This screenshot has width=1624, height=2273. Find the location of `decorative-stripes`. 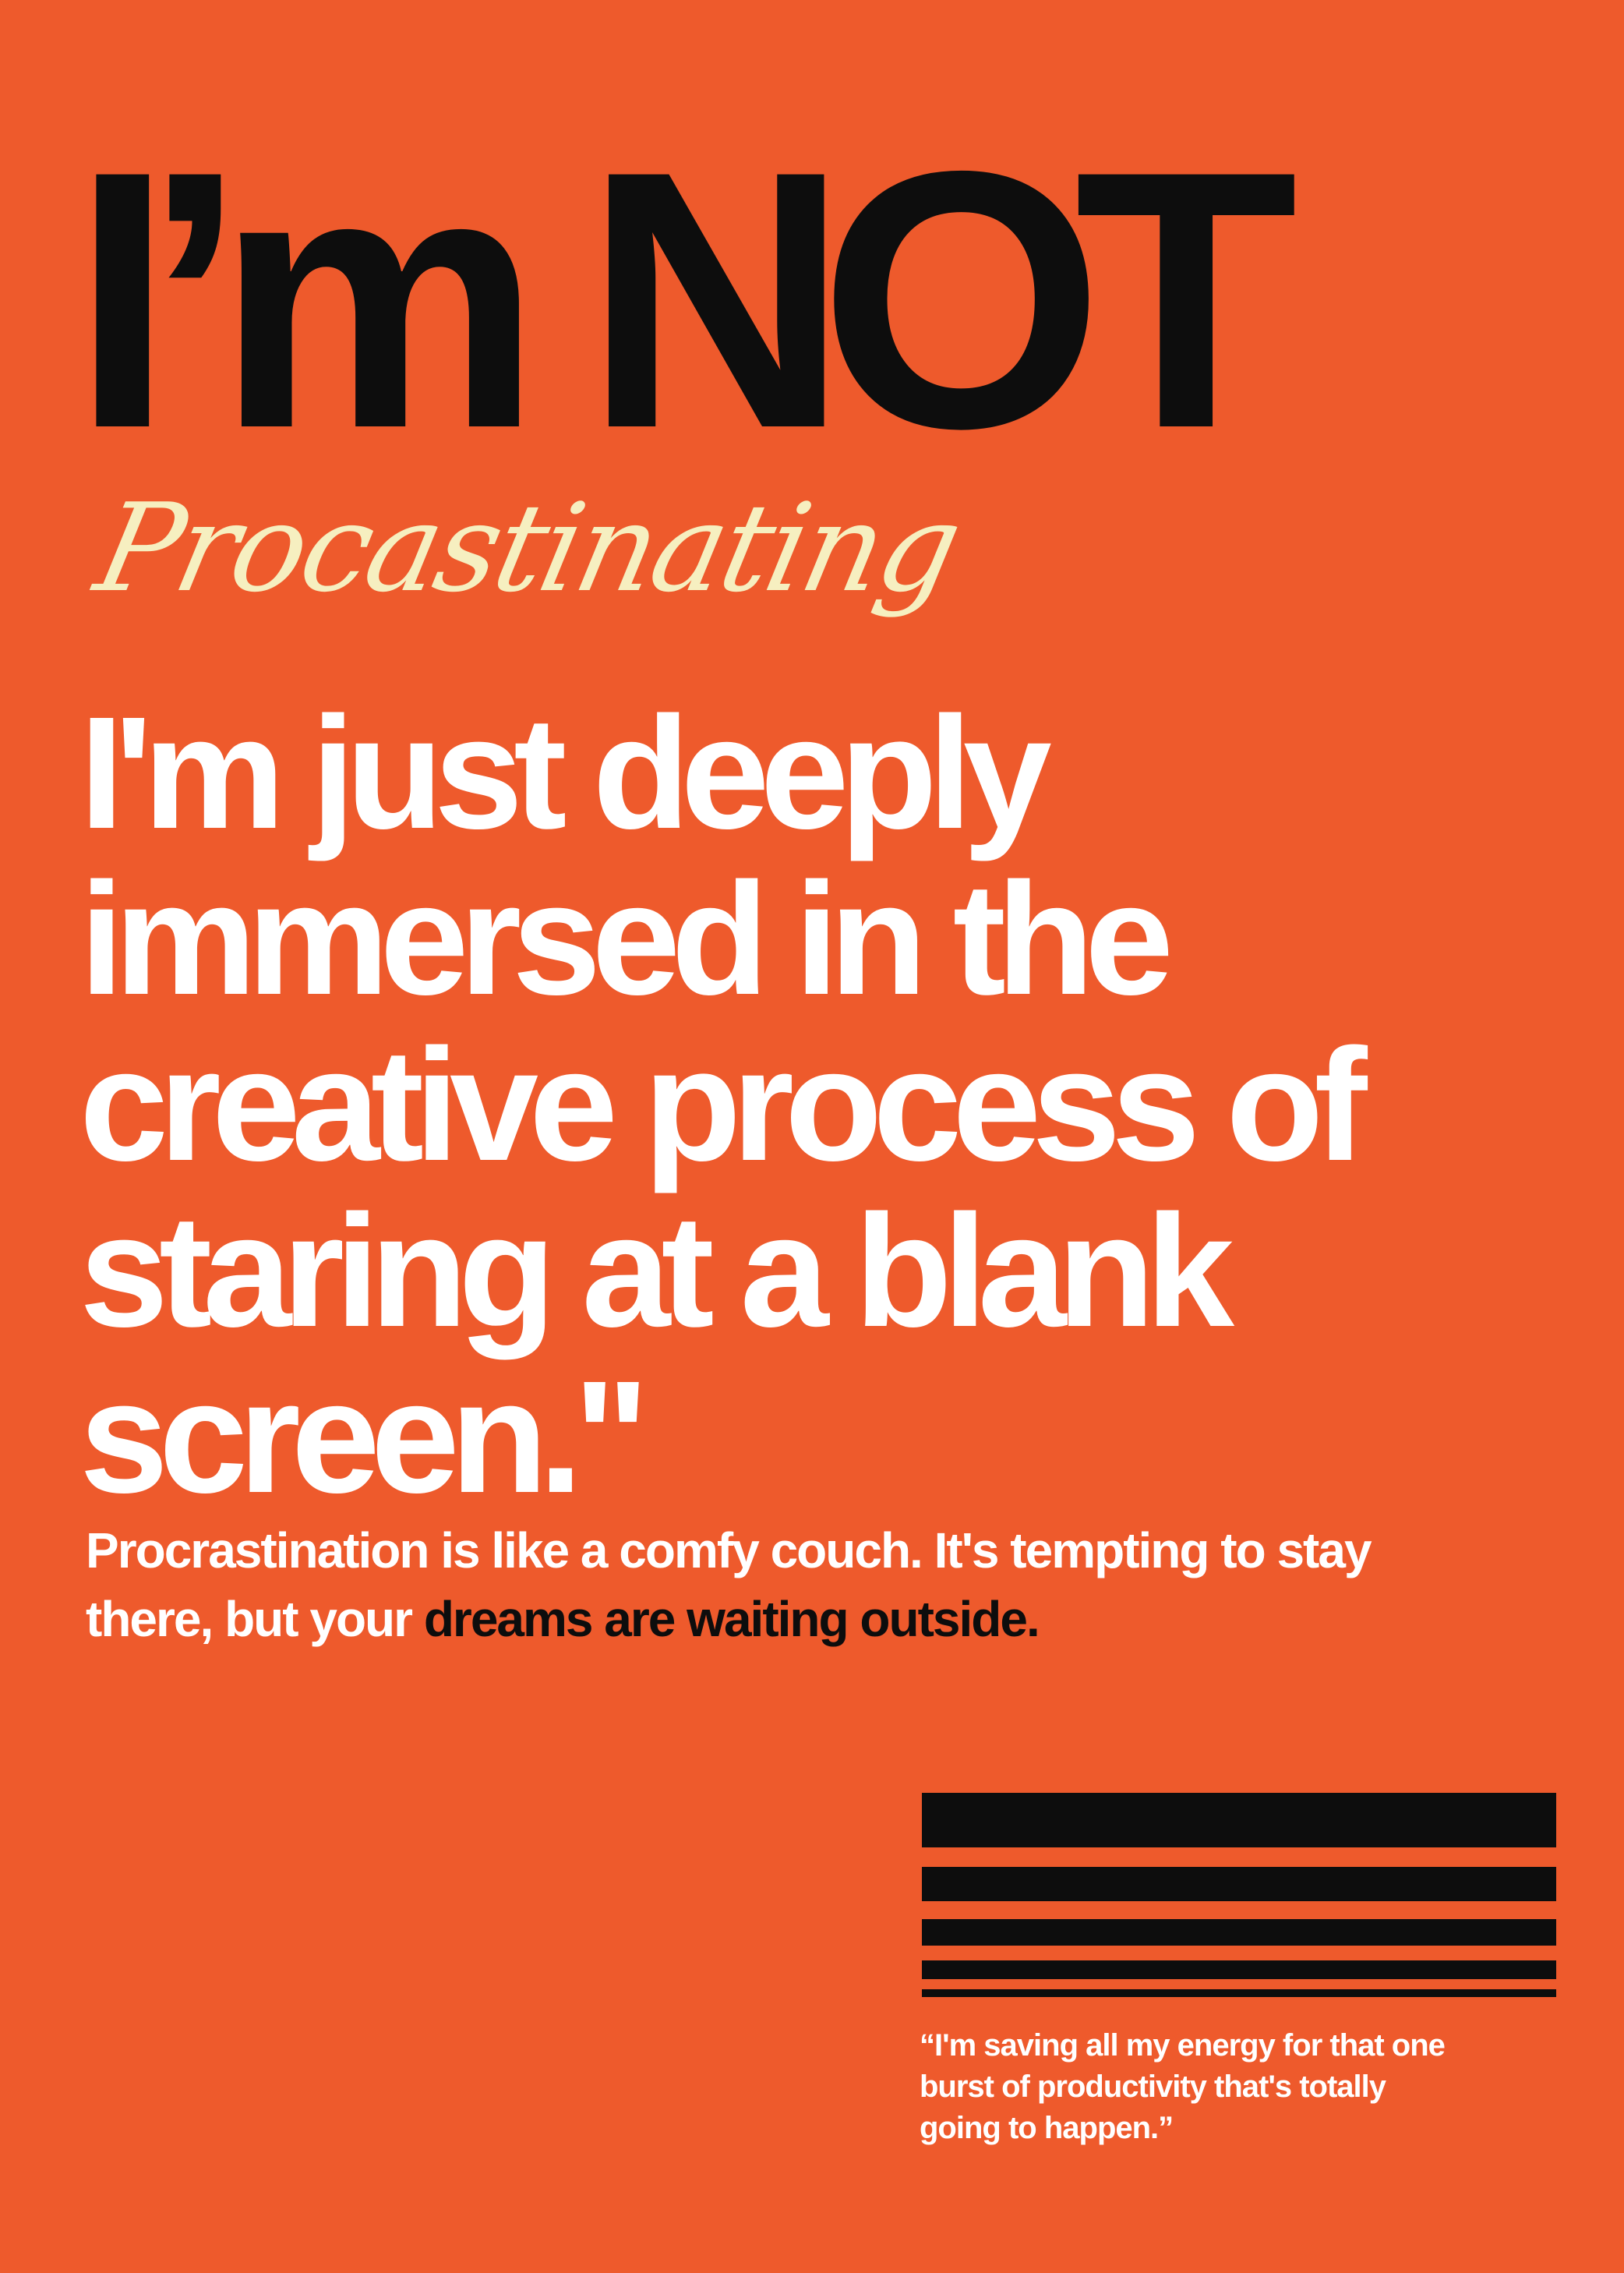

decorative-stripes is located at coordinates (1239, 1895).